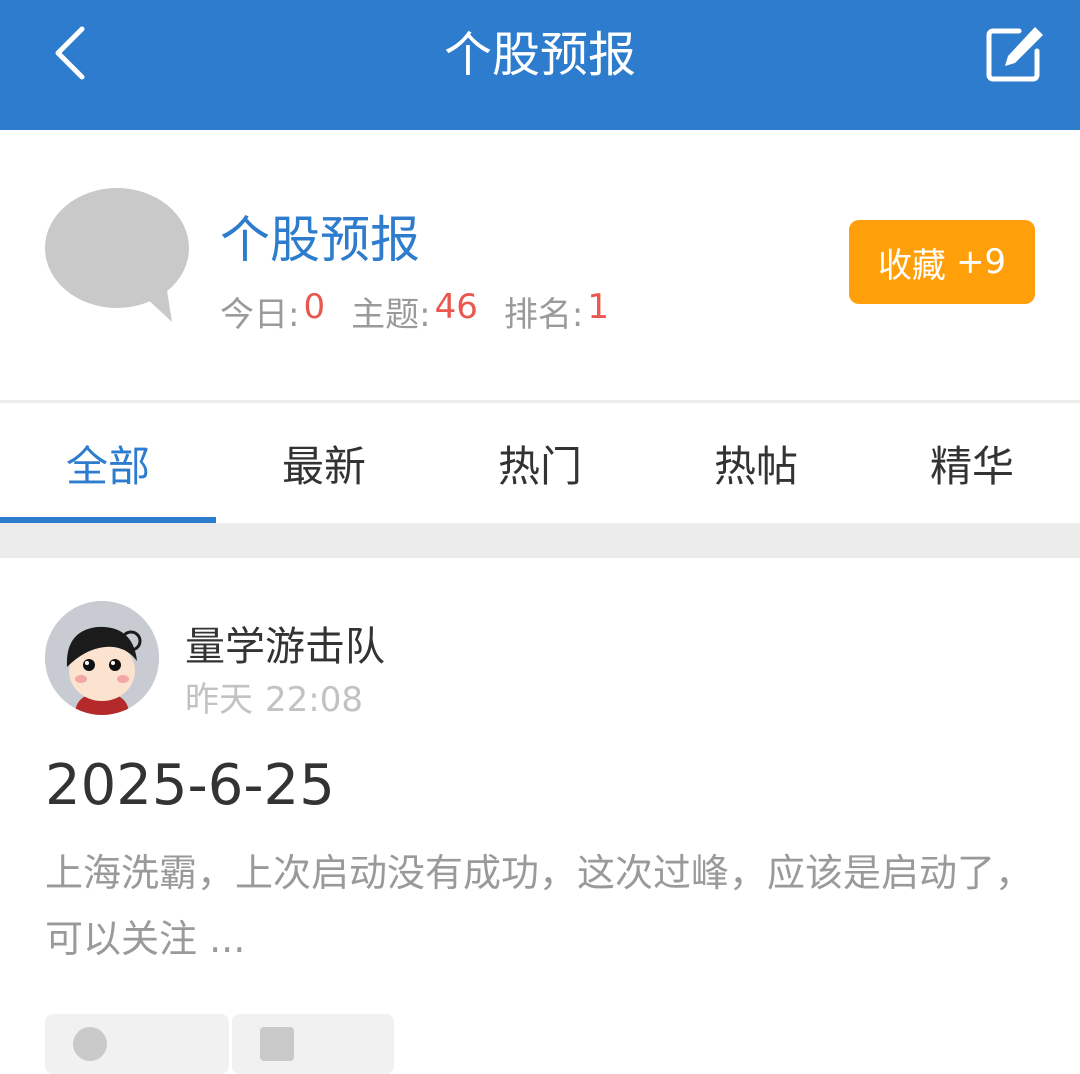 The image size is (1080, 1074). What do you see at coordinates (90, 1044) in the screenshot?
I see `eye-icon` at bounding box center [90, 1044].